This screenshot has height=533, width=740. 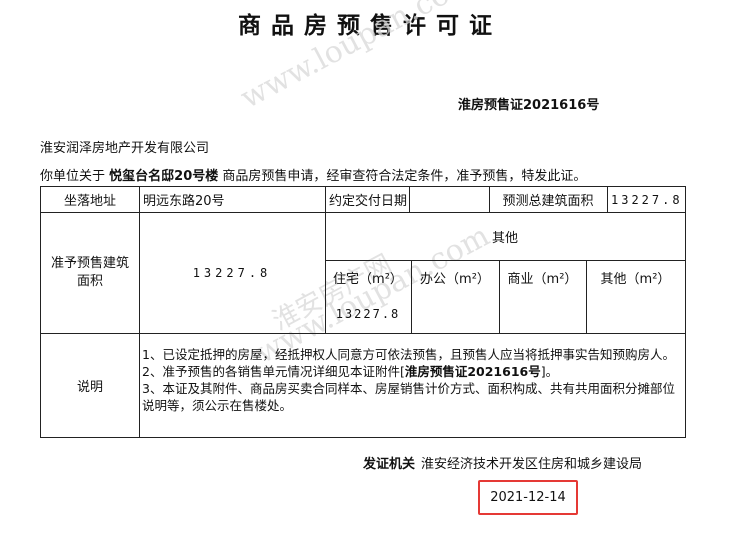 I want to click on location-label: 坐落地址, so click(x=89, y=201).